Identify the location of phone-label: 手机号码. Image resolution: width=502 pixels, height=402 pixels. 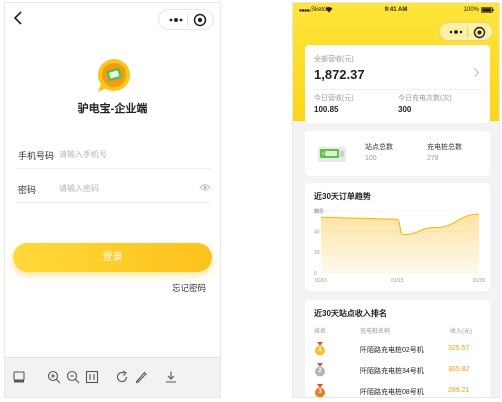
(36, 156).